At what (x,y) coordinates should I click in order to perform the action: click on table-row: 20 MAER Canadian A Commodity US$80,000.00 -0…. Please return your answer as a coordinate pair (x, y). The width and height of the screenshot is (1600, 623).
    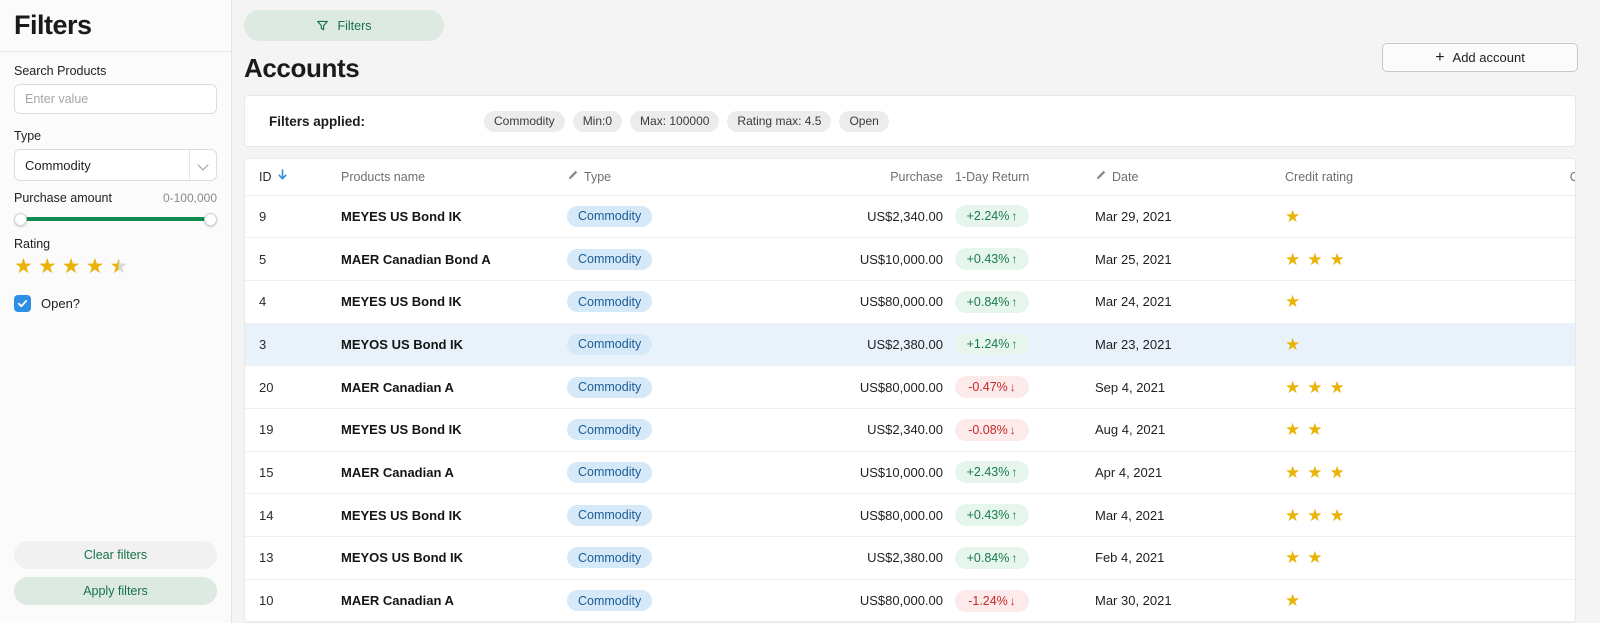
    Looking at the image, I should click on (910, 387).